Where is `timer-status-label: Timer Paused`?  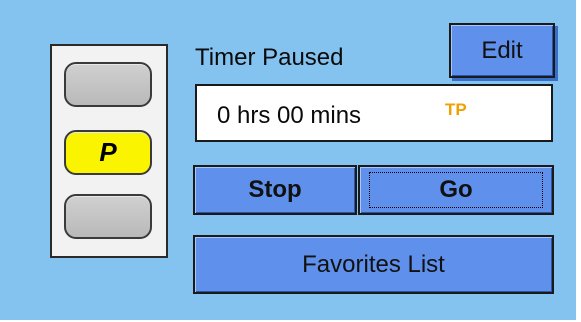
timer-status-label: Timer Paused is located at coordinates (269, 57).